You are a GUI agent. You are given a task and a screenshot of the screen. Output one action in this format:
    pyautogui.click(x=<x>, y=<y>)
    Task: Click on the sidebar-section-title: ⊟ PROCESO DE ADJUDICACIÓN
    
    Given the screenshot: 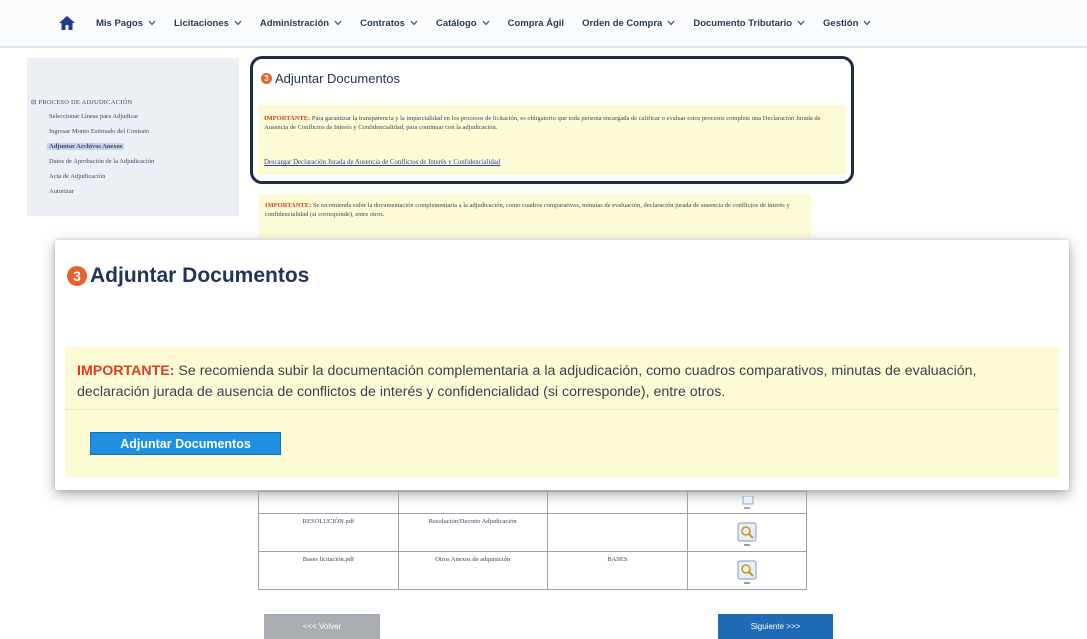 What is the action you would take?
    pyautogui.click(x=81, y=102)
    